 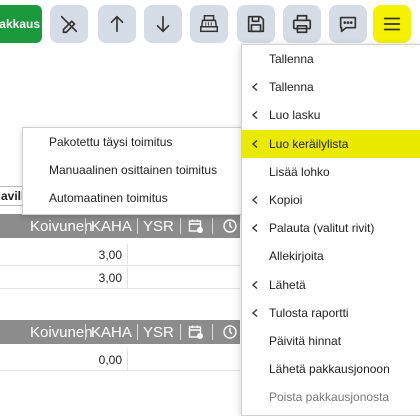 I want to click on menu-item-print-report: Tulosta raportti, so click(x=331, y=313).